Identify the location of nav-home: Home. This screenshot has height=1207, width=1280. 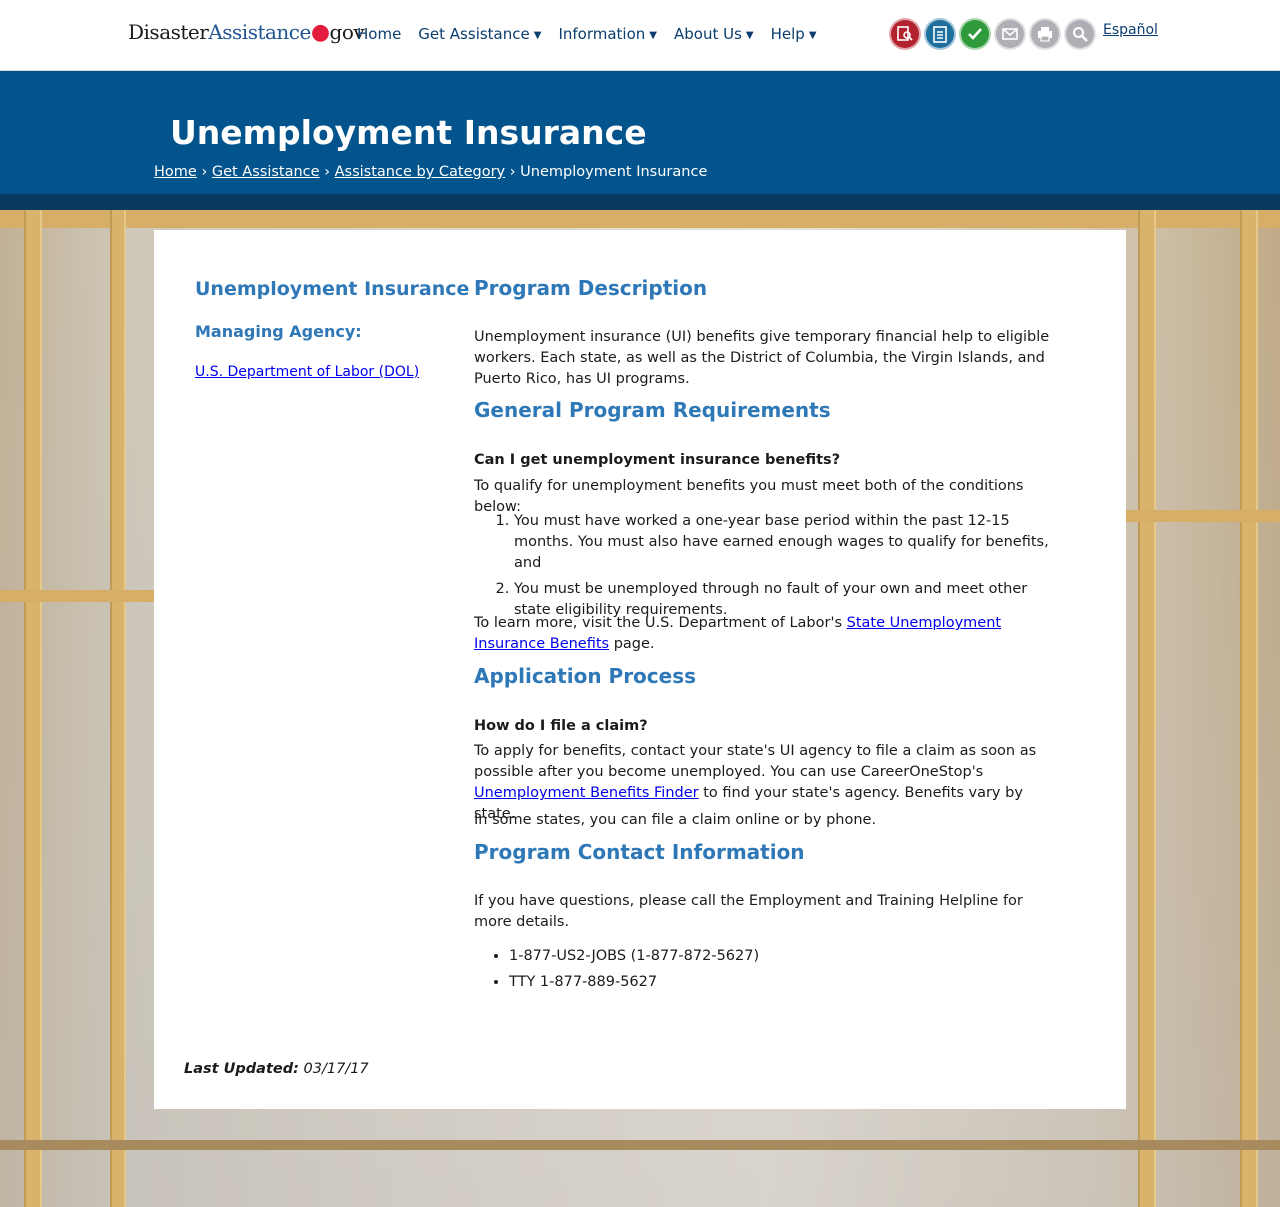
(379, 34).